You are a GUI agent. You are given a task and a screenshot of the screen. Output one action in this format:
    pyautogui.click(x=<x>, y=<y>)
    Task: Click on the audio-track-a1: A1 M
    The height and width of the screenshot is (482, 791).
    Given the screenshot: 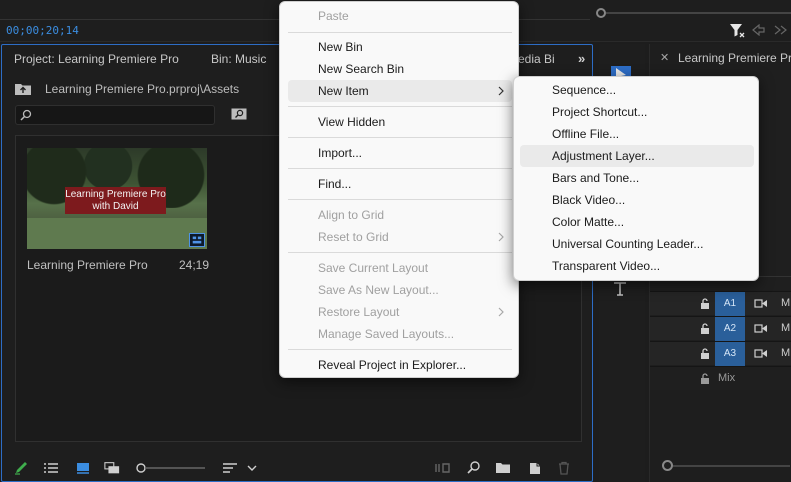 What is the action you would take?
    pyautogui.click(x=720, y=303)
    